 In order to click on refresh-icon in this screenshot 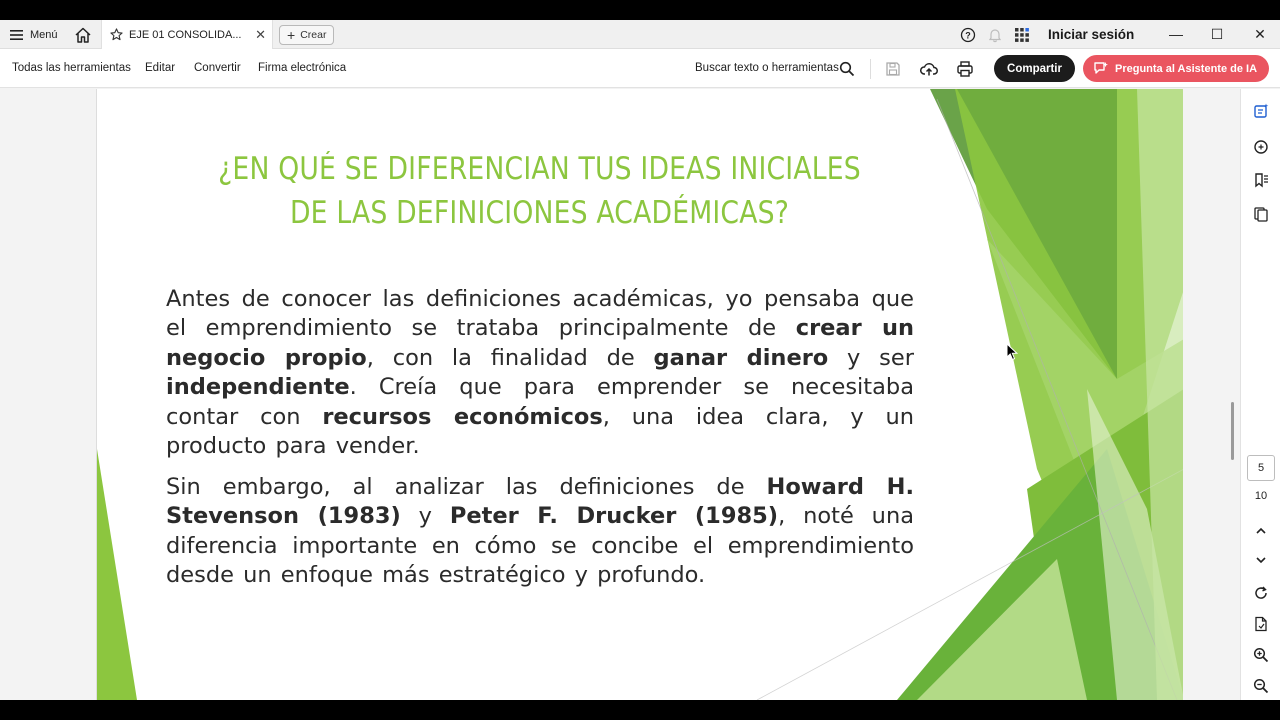, I will do `click(1261, 593)`.